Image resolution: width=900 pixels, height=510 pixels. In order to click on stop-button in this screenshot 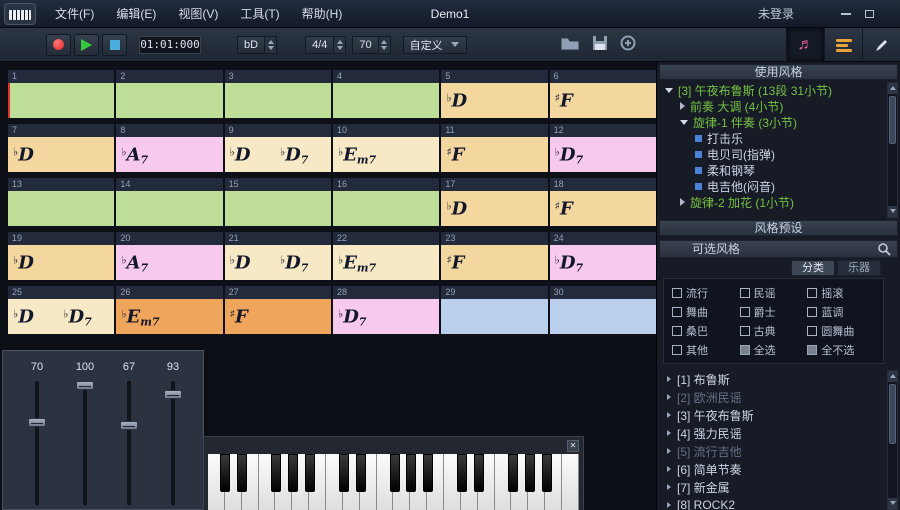, I will do `click(114, 44)`.